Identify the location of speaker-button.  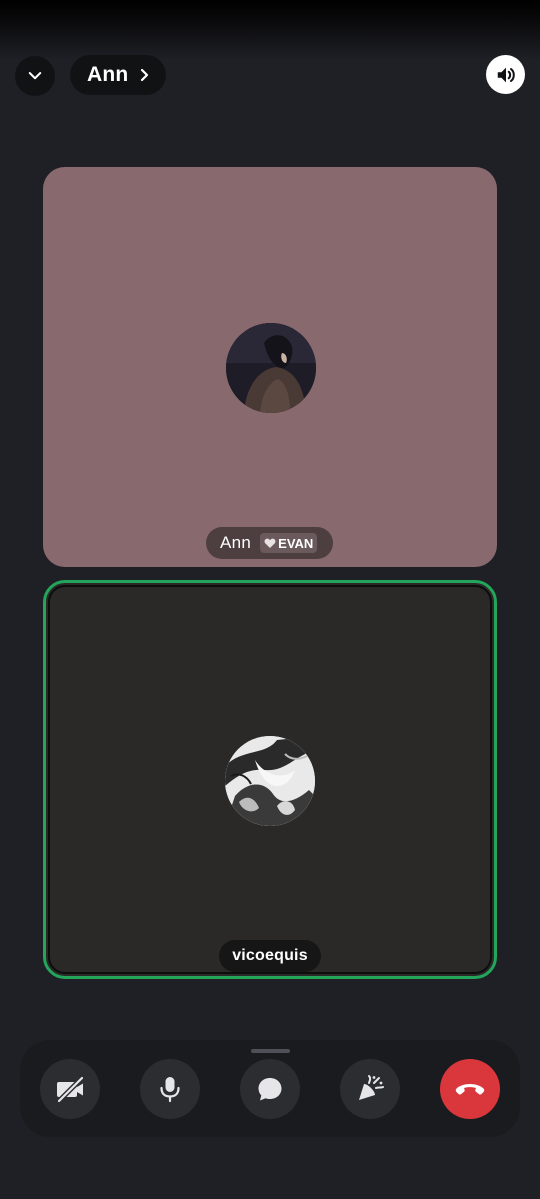
(505, 74).